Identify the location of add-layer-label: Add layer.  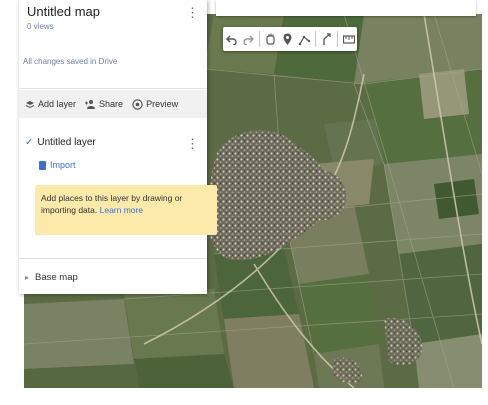
(57, 104).